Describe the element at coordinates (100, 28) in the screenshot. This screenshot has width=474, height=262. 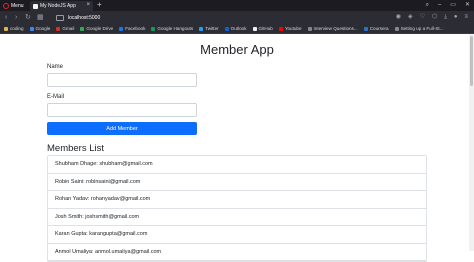
I see `bookmark-label: Google Drive` at that location.